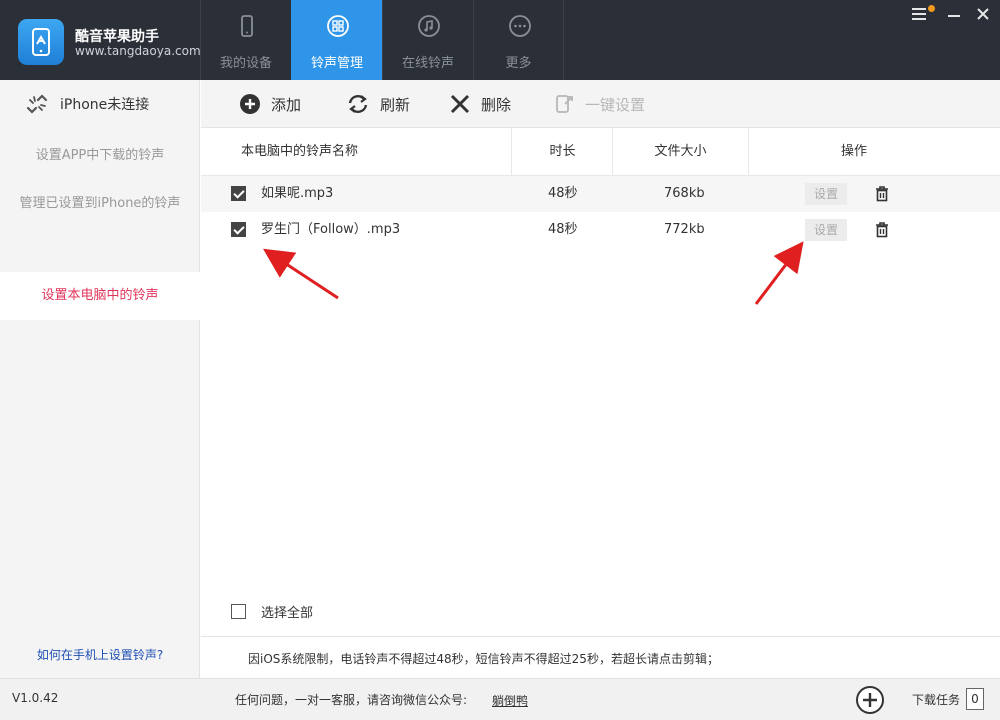 This screenshot has width=1000, height=720. Describe the element at coordinates (870, 700) in the screenshot. I see `download-task-icon` at that location.